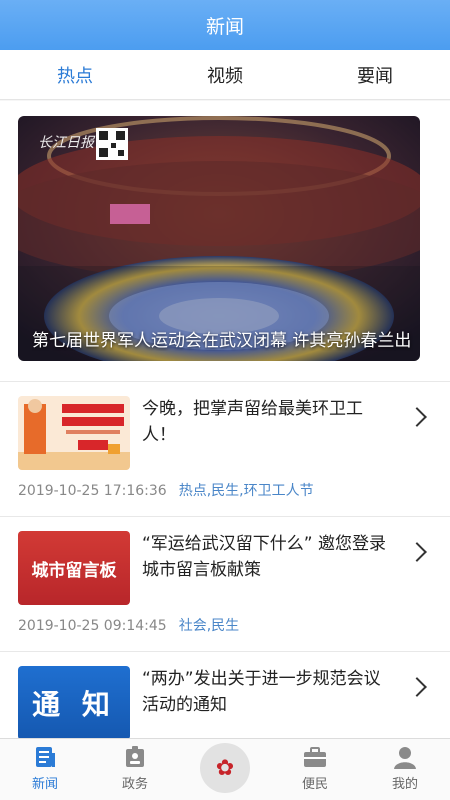 This screenshot has height=800, width=450. Describe the element at coordinates (135, 769) in the screenshot. I see `tabbar-gov-affairs: 政务` at that location.